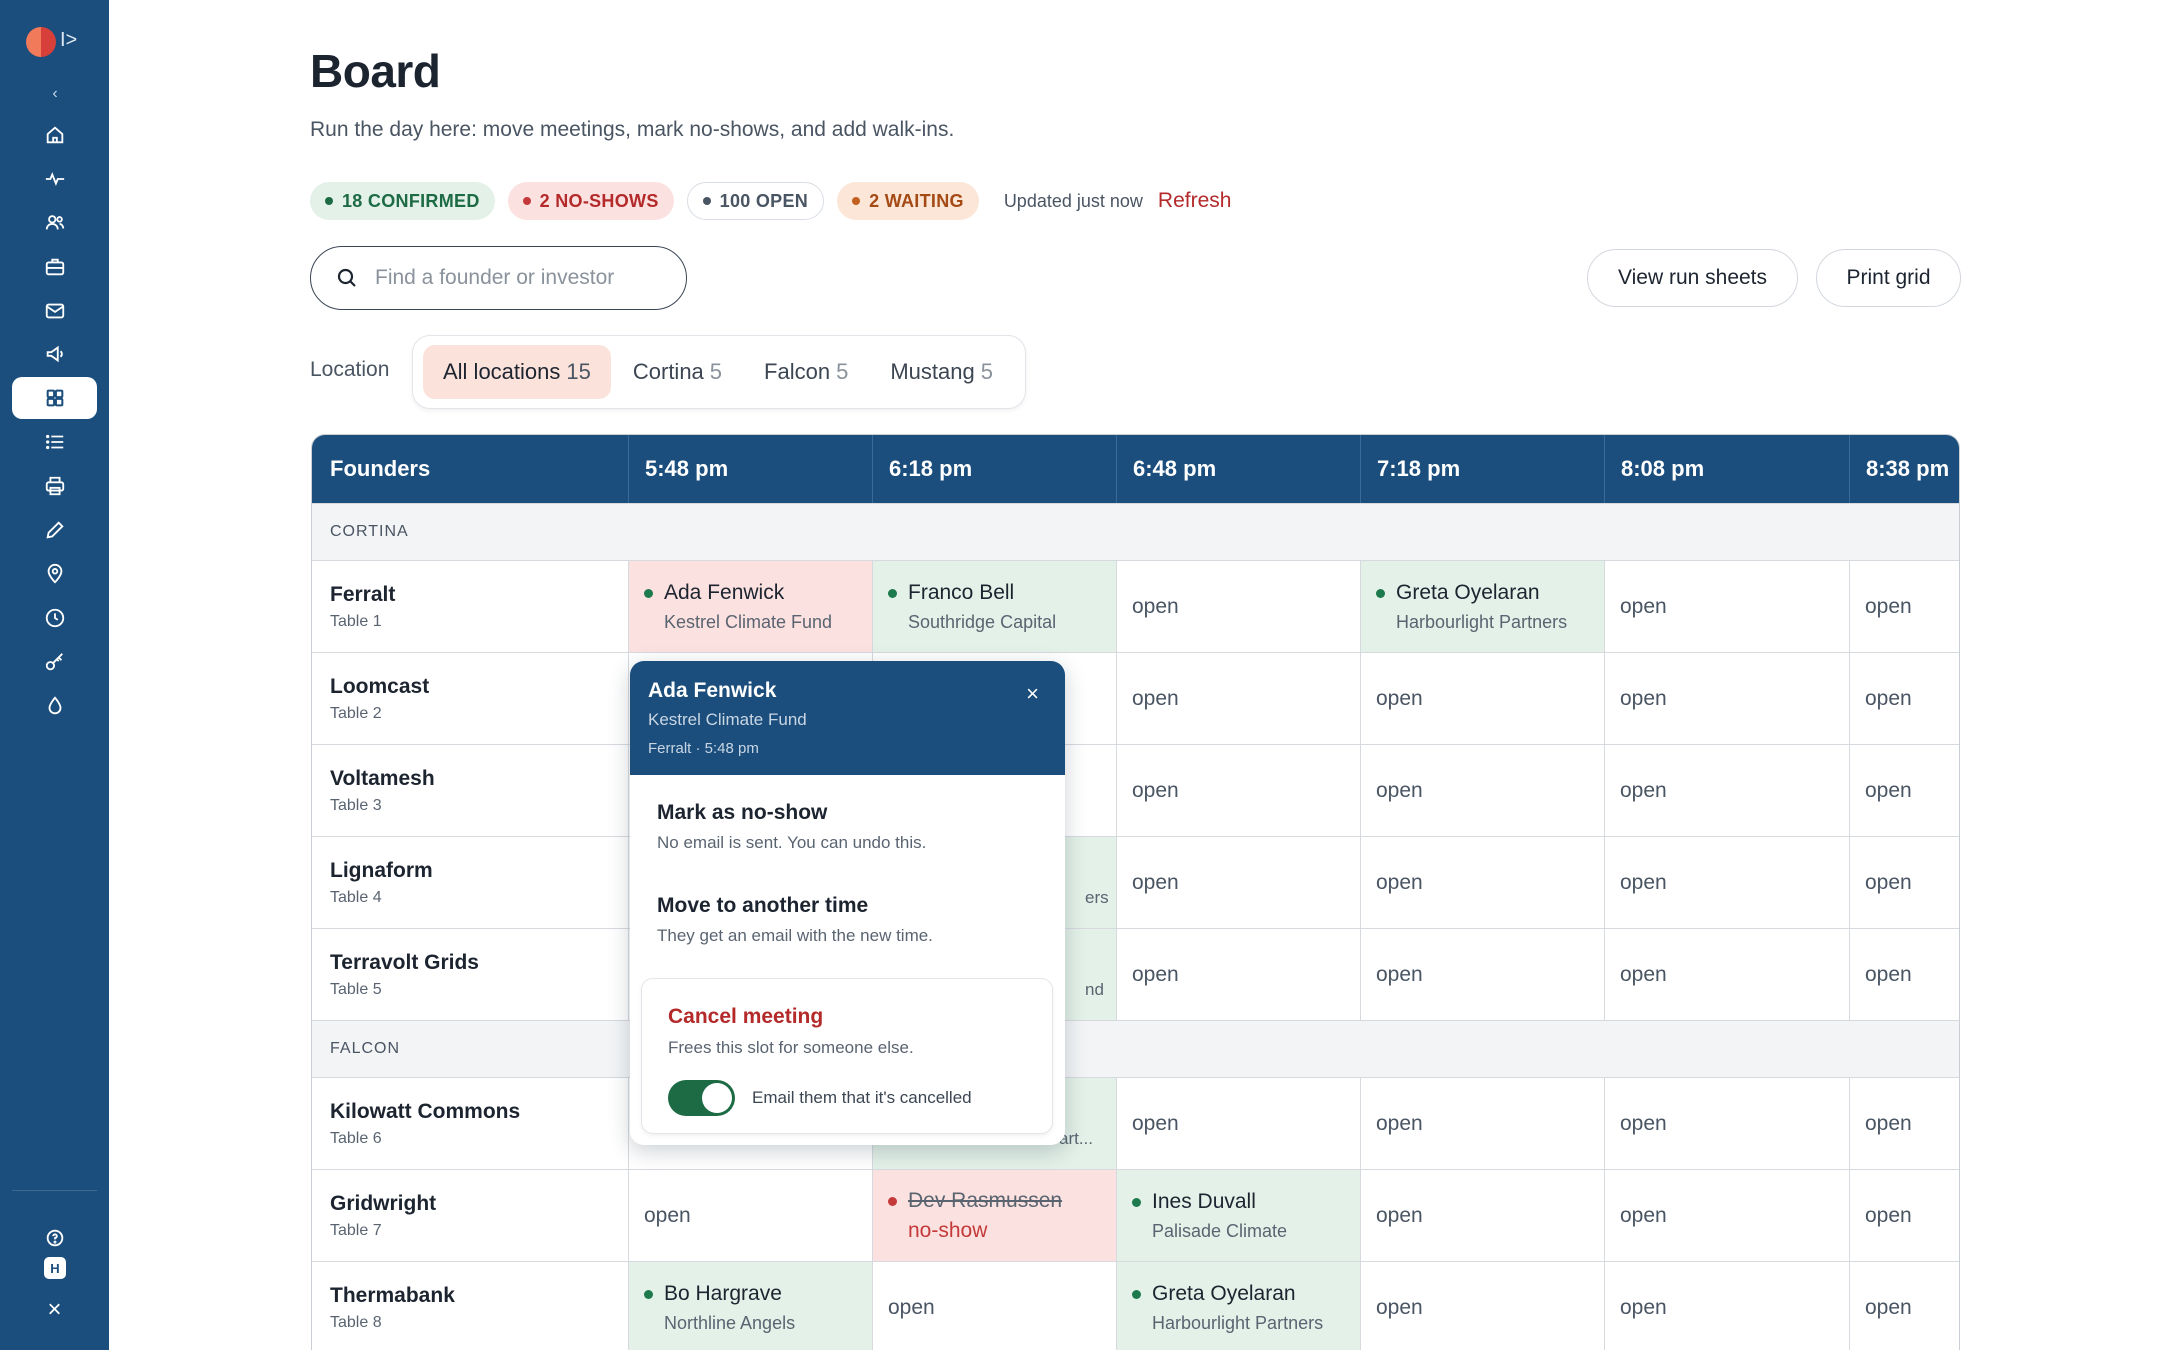  I want to click on meeting-slot: Ada Fenwick Kestrel Climate Fund, so click(750, 607).